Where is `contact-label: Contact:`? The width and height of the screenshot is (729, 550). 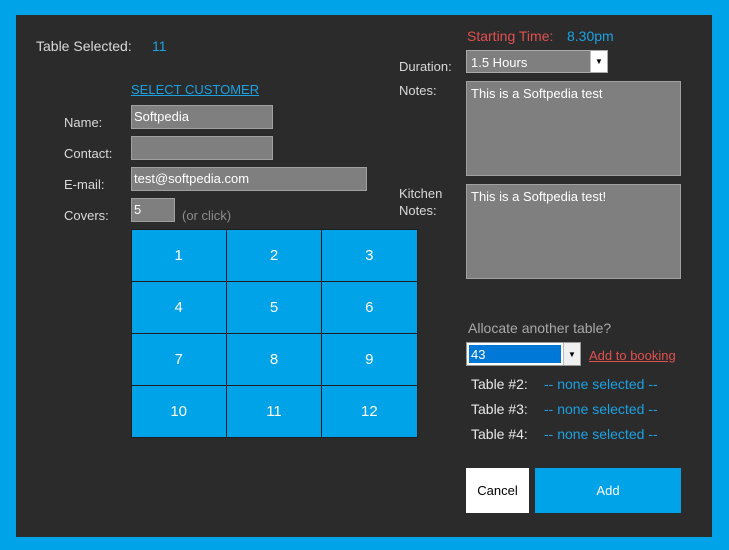 contact-label: Contact: is located at coordinates (88, 153).